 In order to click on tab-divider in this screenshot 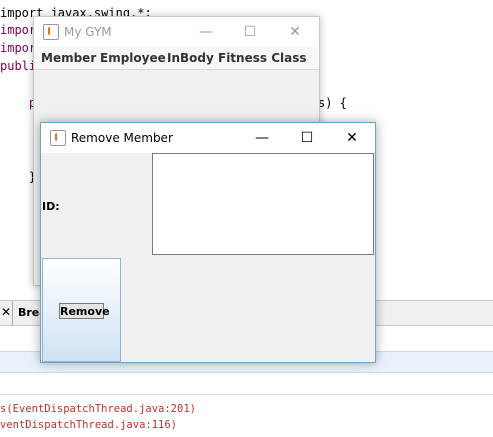, I will do `click(12, 313)`.